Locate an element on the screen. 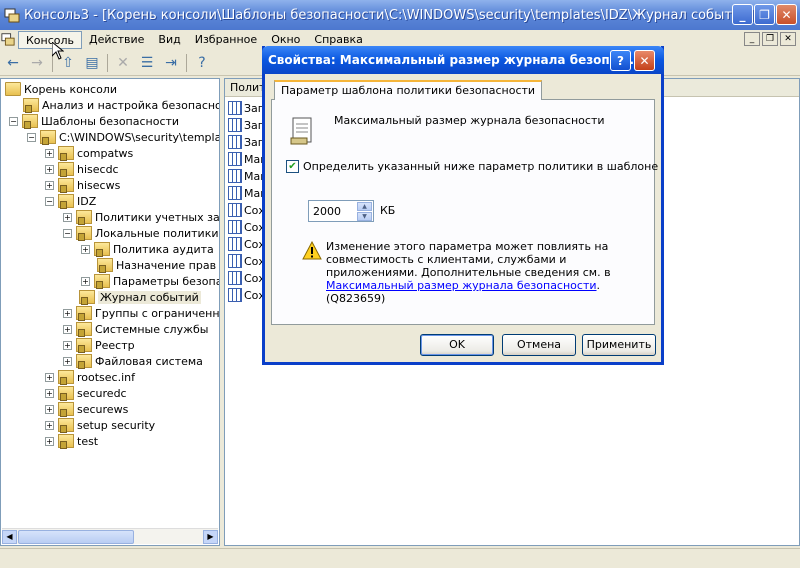 The width and height of the screenshot is (800, 568). mdi-close-button: ✕ is located at coordinates (788, 39).